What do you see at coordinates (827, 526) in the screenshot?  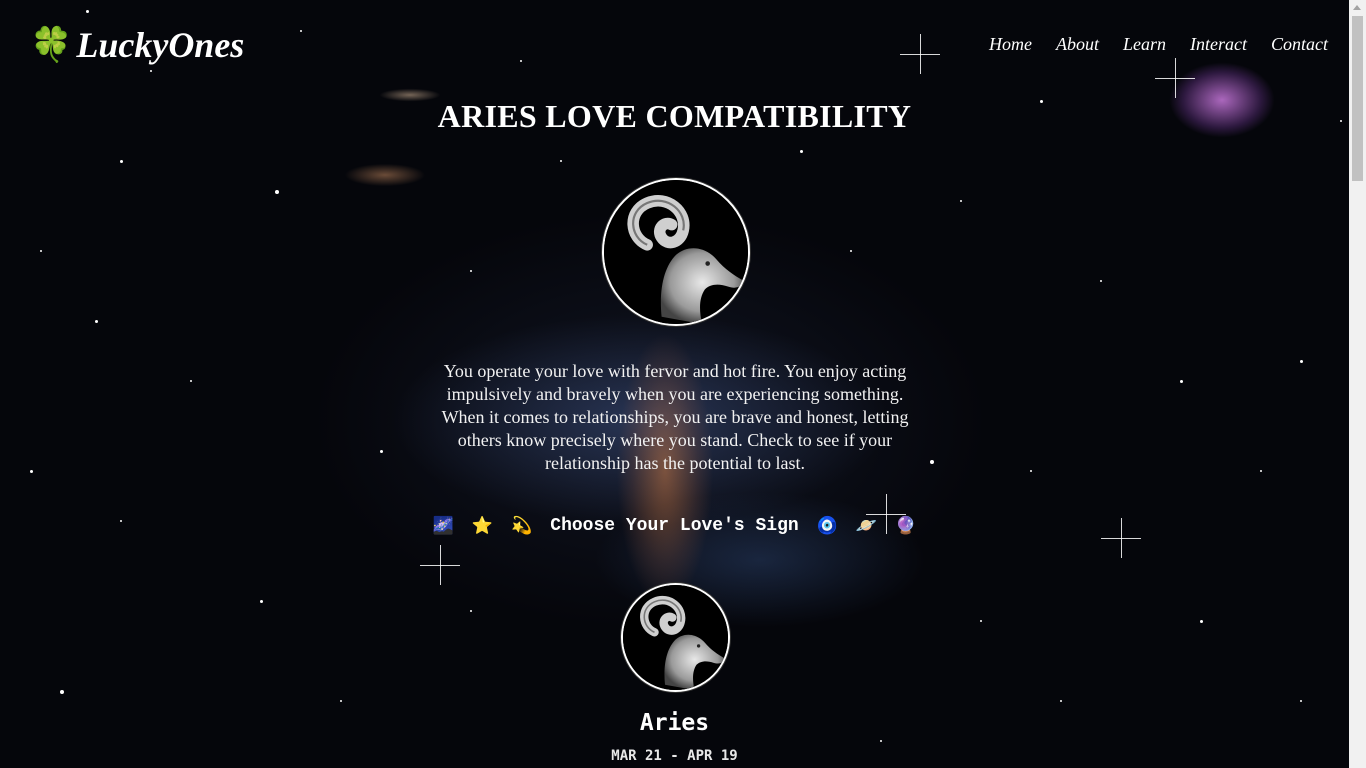 I see `nazar-amulet-icon: 🧿` at bounding box center [827, 526].